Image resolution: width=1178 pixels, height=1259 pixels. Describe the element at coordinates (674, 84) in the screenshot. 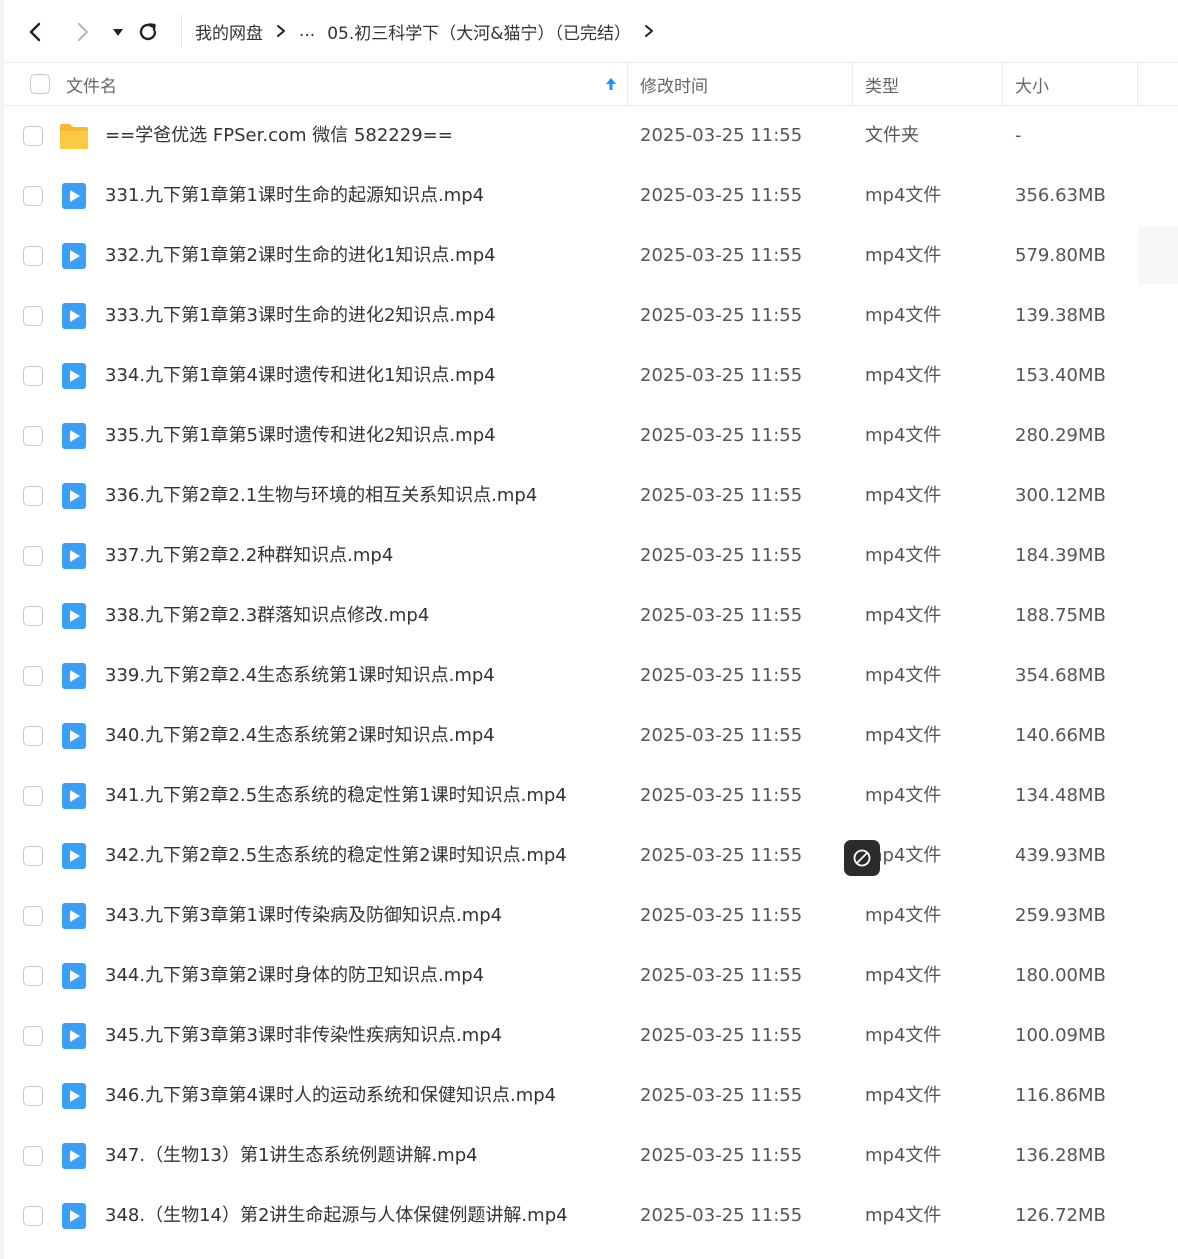

I see `column-header-time: 修改时间` at that location.